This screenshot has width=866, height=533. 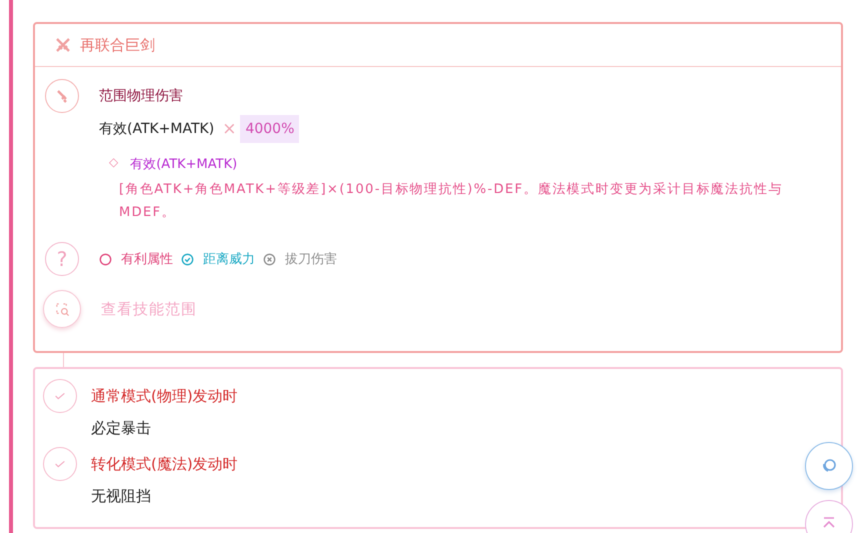 I want to click on view-range-link: 查看技能范围, so click(x=149, y=309).